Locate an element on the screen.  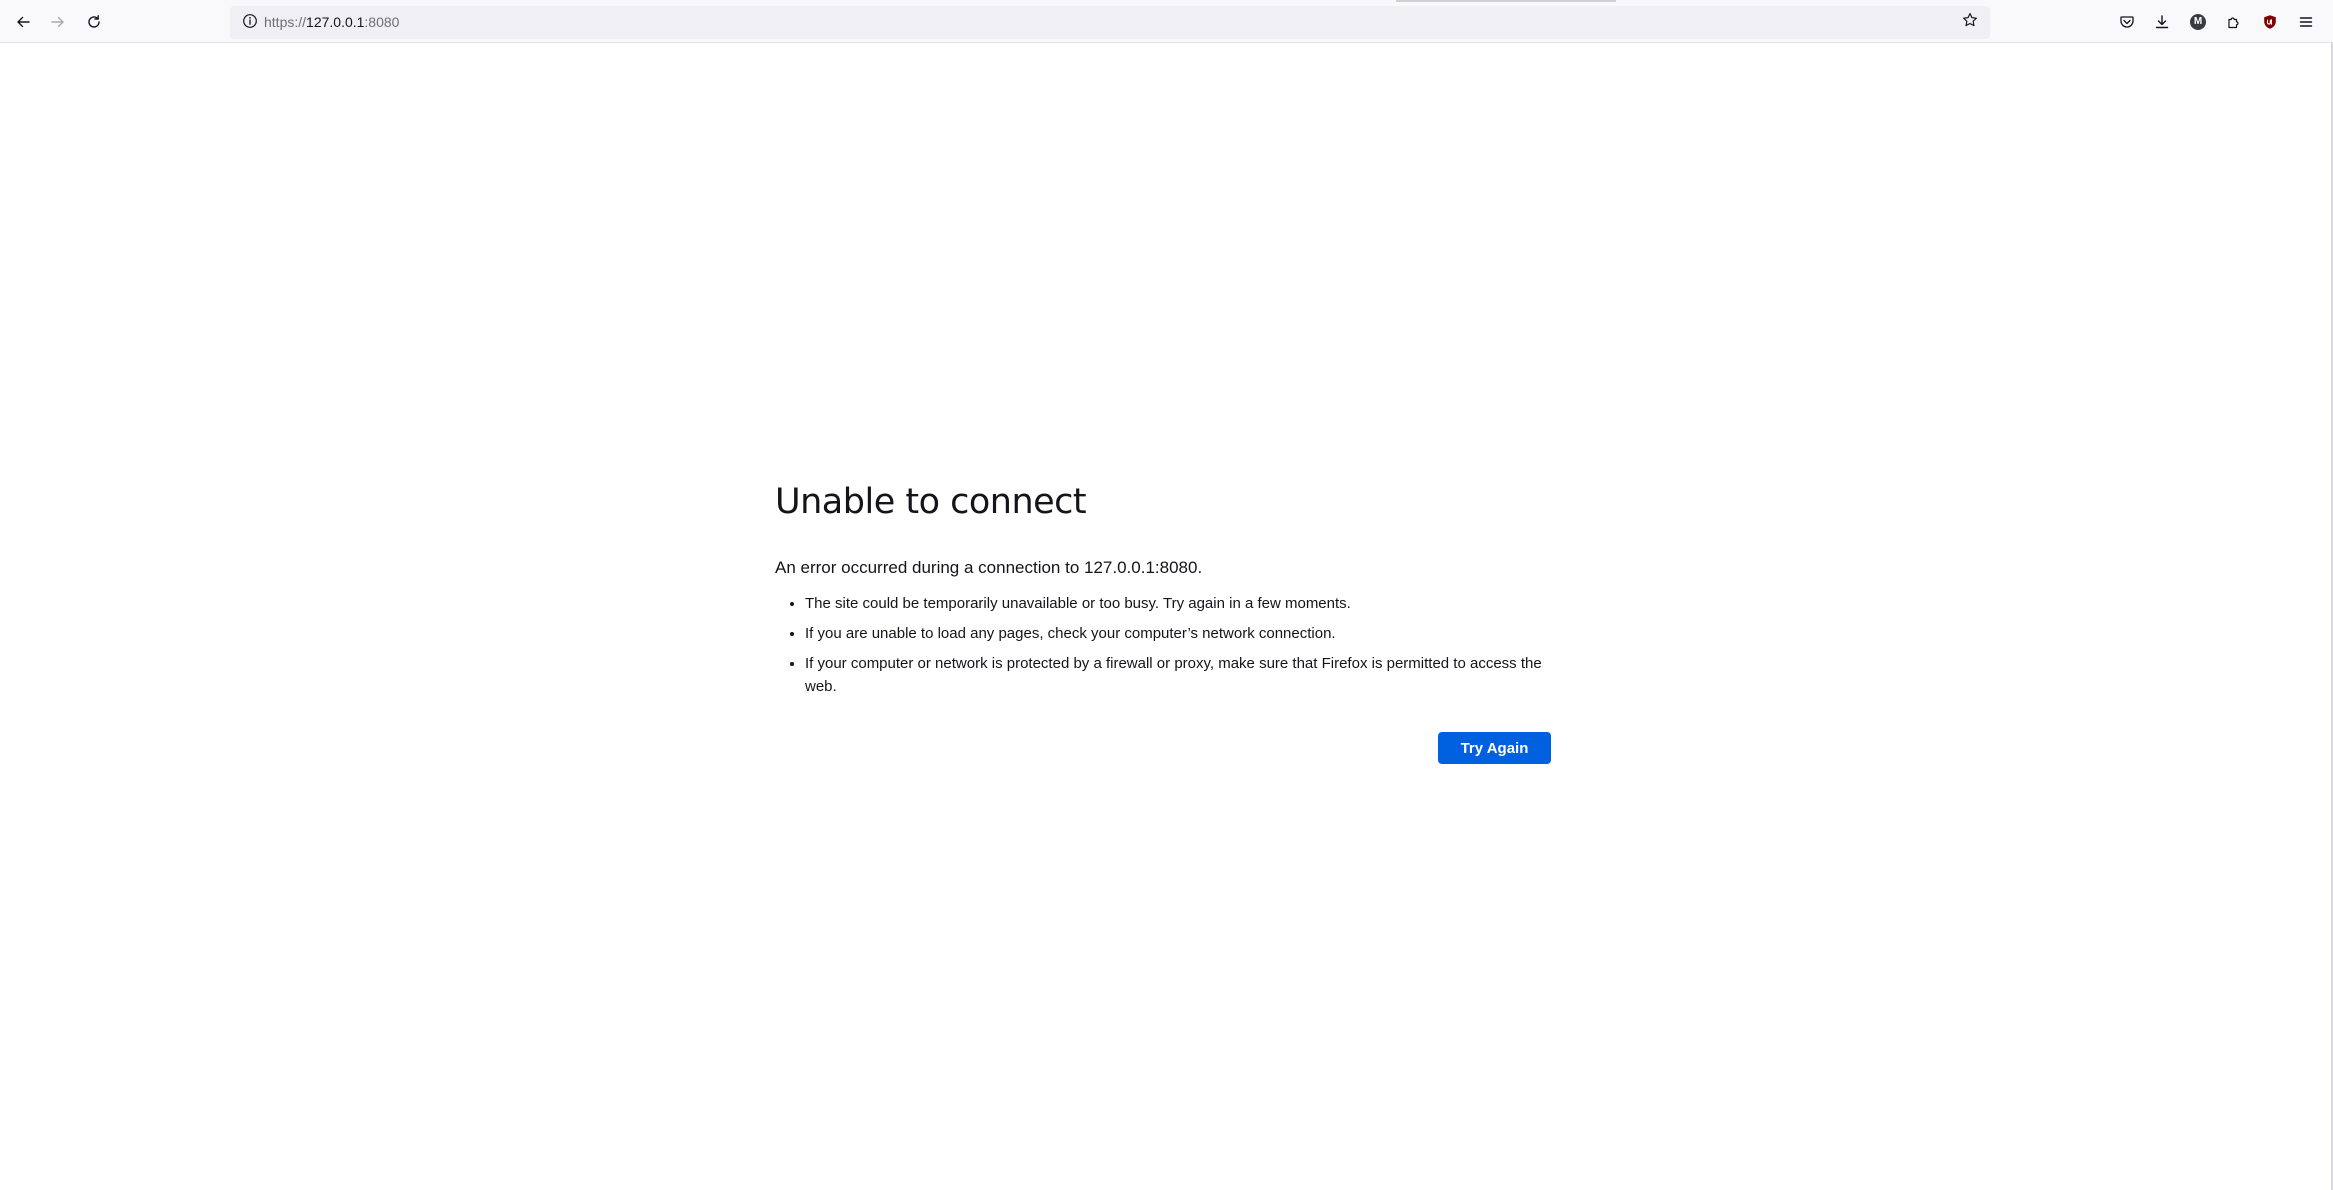
pocket-icon is located at coordinates (2127, 22).